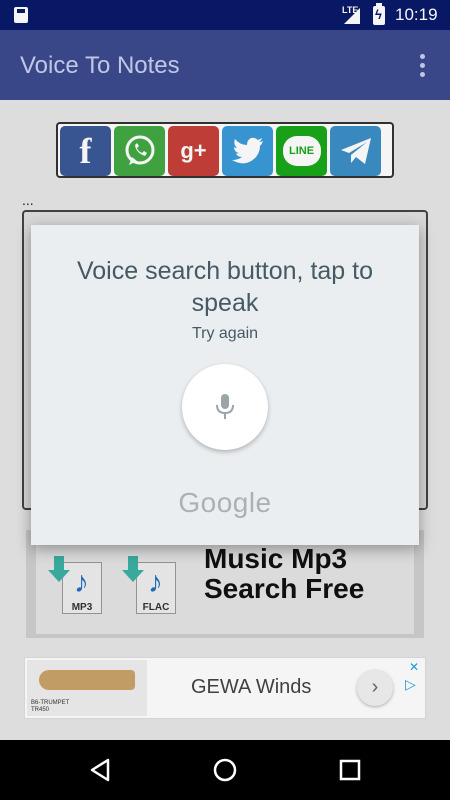 Image resolution: width=450 pixels, height=800 pixels. What do you see at coordinates (225, 333) in the screenshot?
I see `voice-status: Try again` at bounding box center [225, 333].